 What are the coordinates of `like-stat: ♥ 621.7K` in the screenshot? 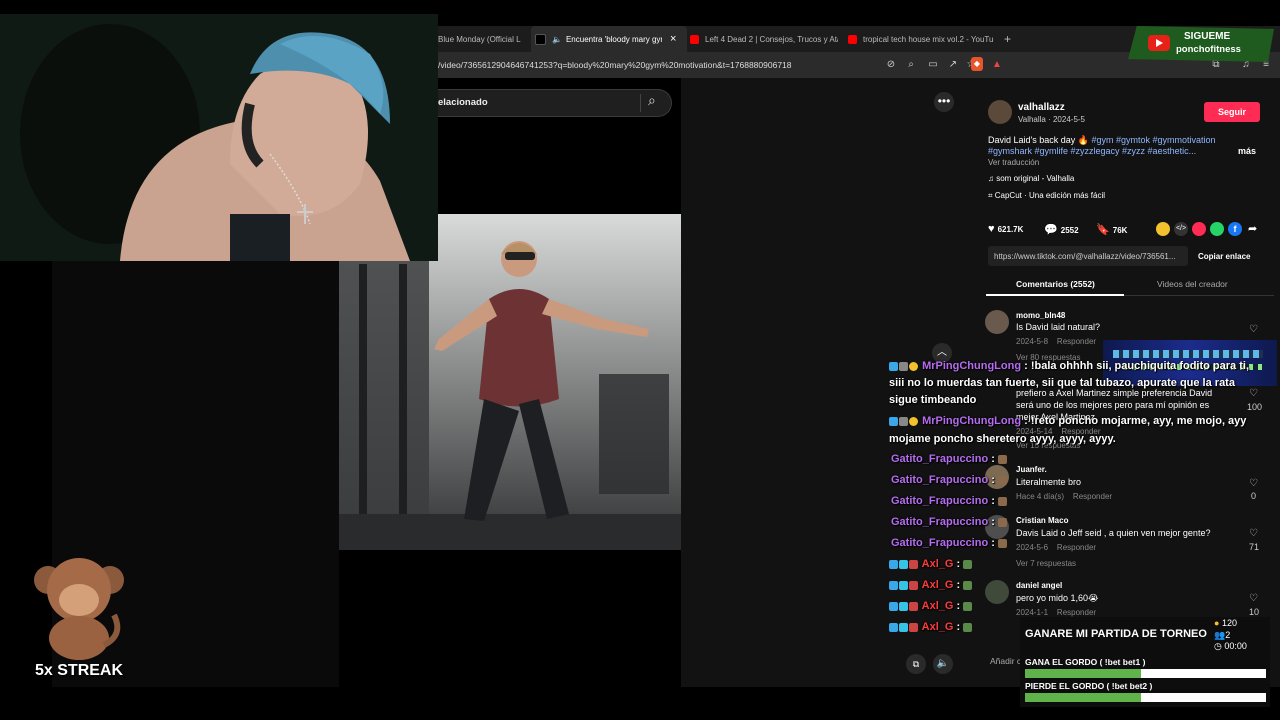 It's located at (1005, 229).